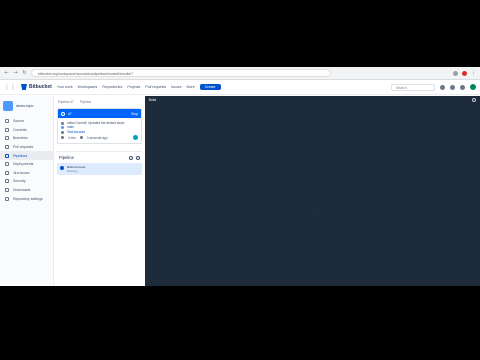 This screenshot has height=360, width=480. Describe the element at coordinates (22, 190) in the screenshot. I see `sidebar-item-label: Downloads` at that location.